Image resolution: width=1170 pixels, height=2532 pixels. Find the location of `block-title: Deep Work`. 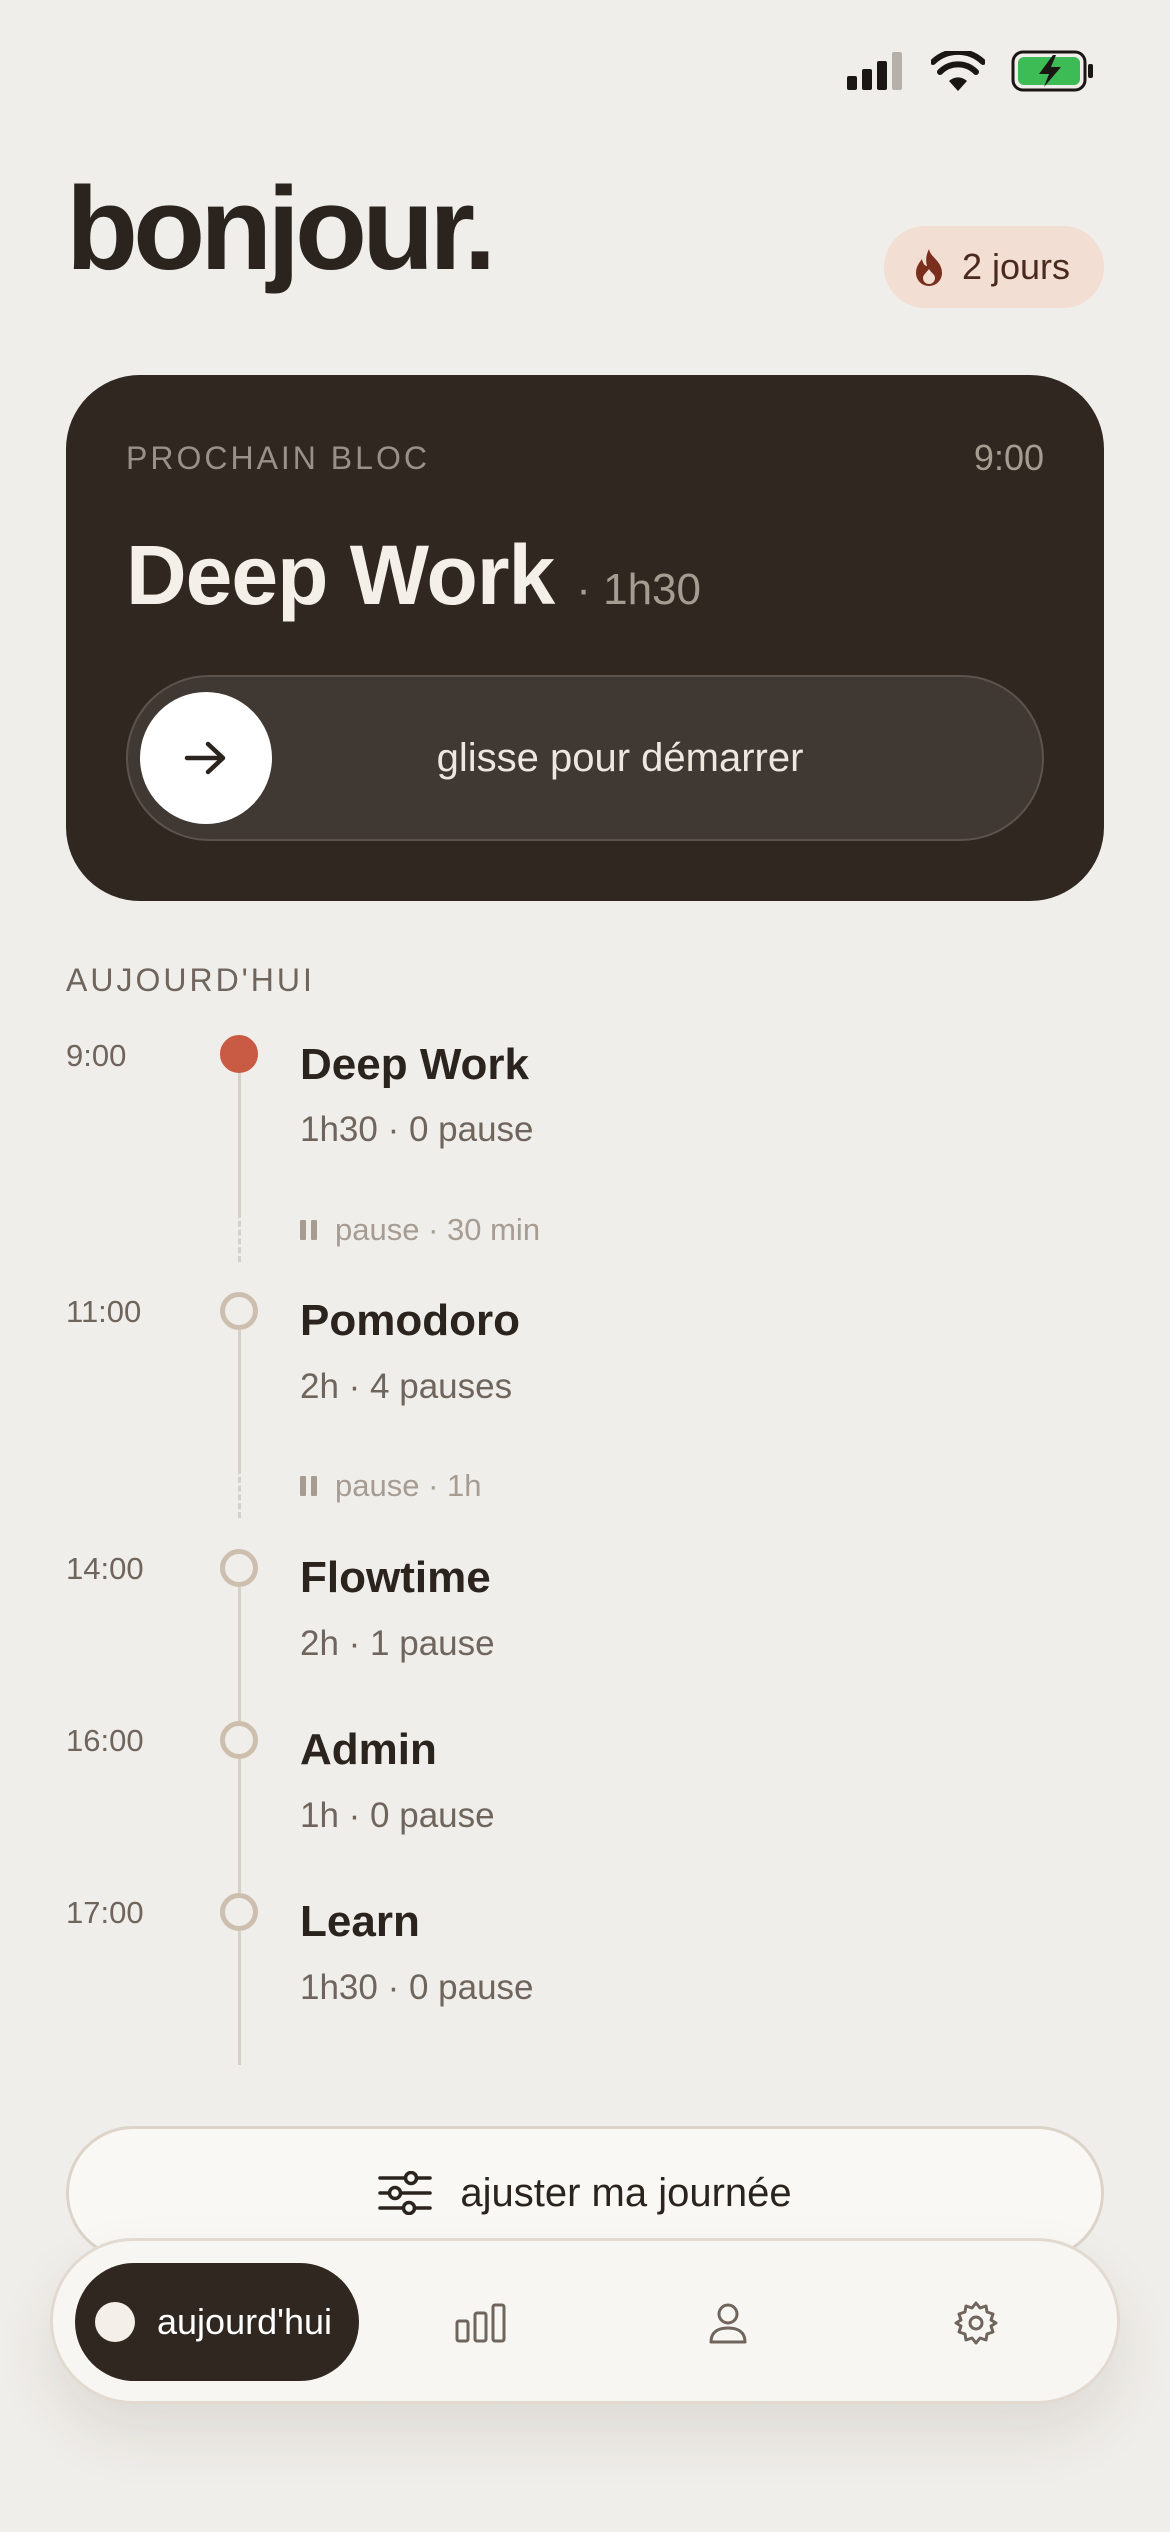

block-title: Deep Work is located at coordinates (414, 1065).